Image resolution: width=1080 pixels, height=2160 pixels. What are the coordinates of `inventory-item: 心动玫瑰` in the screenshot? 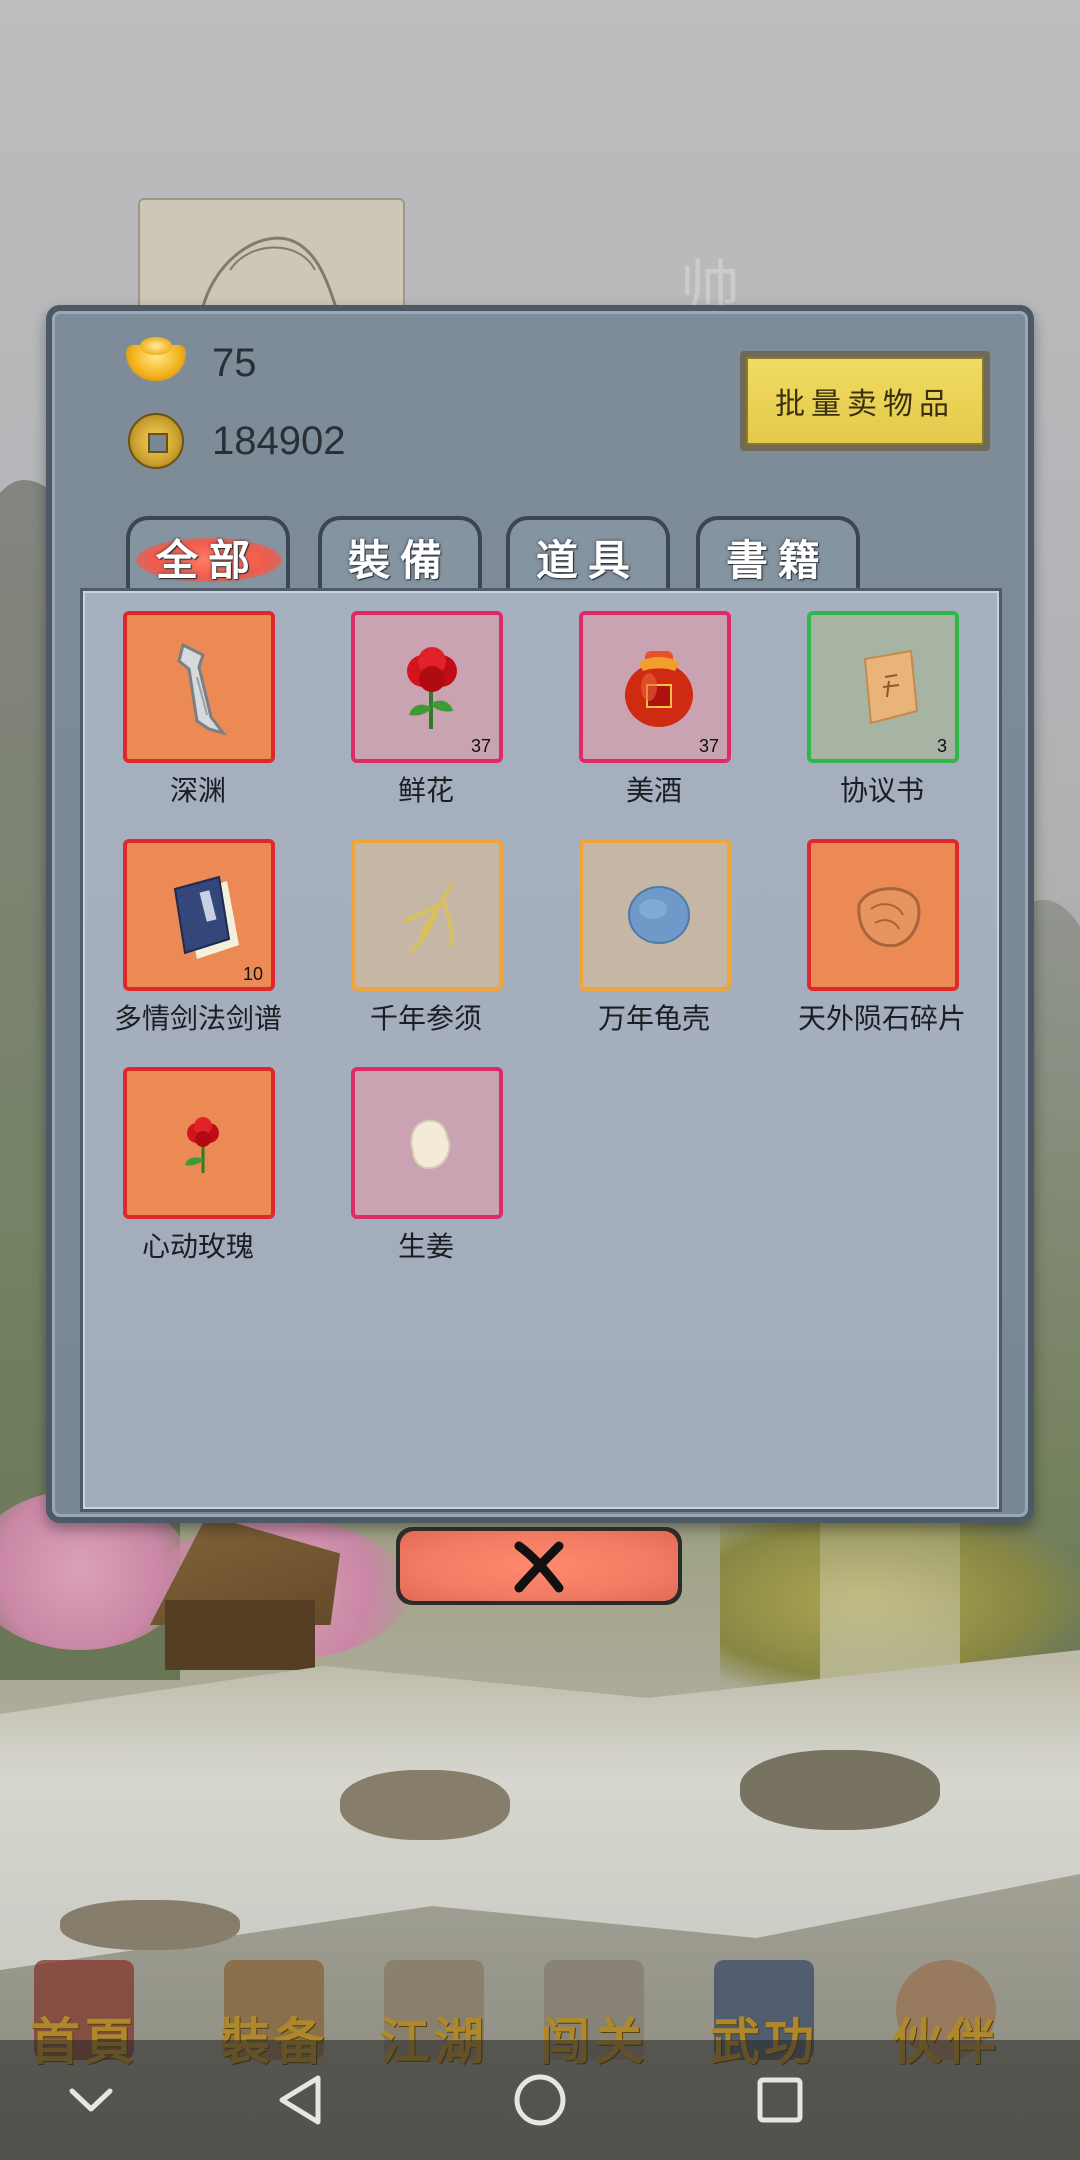 It's located at (197, 1167).